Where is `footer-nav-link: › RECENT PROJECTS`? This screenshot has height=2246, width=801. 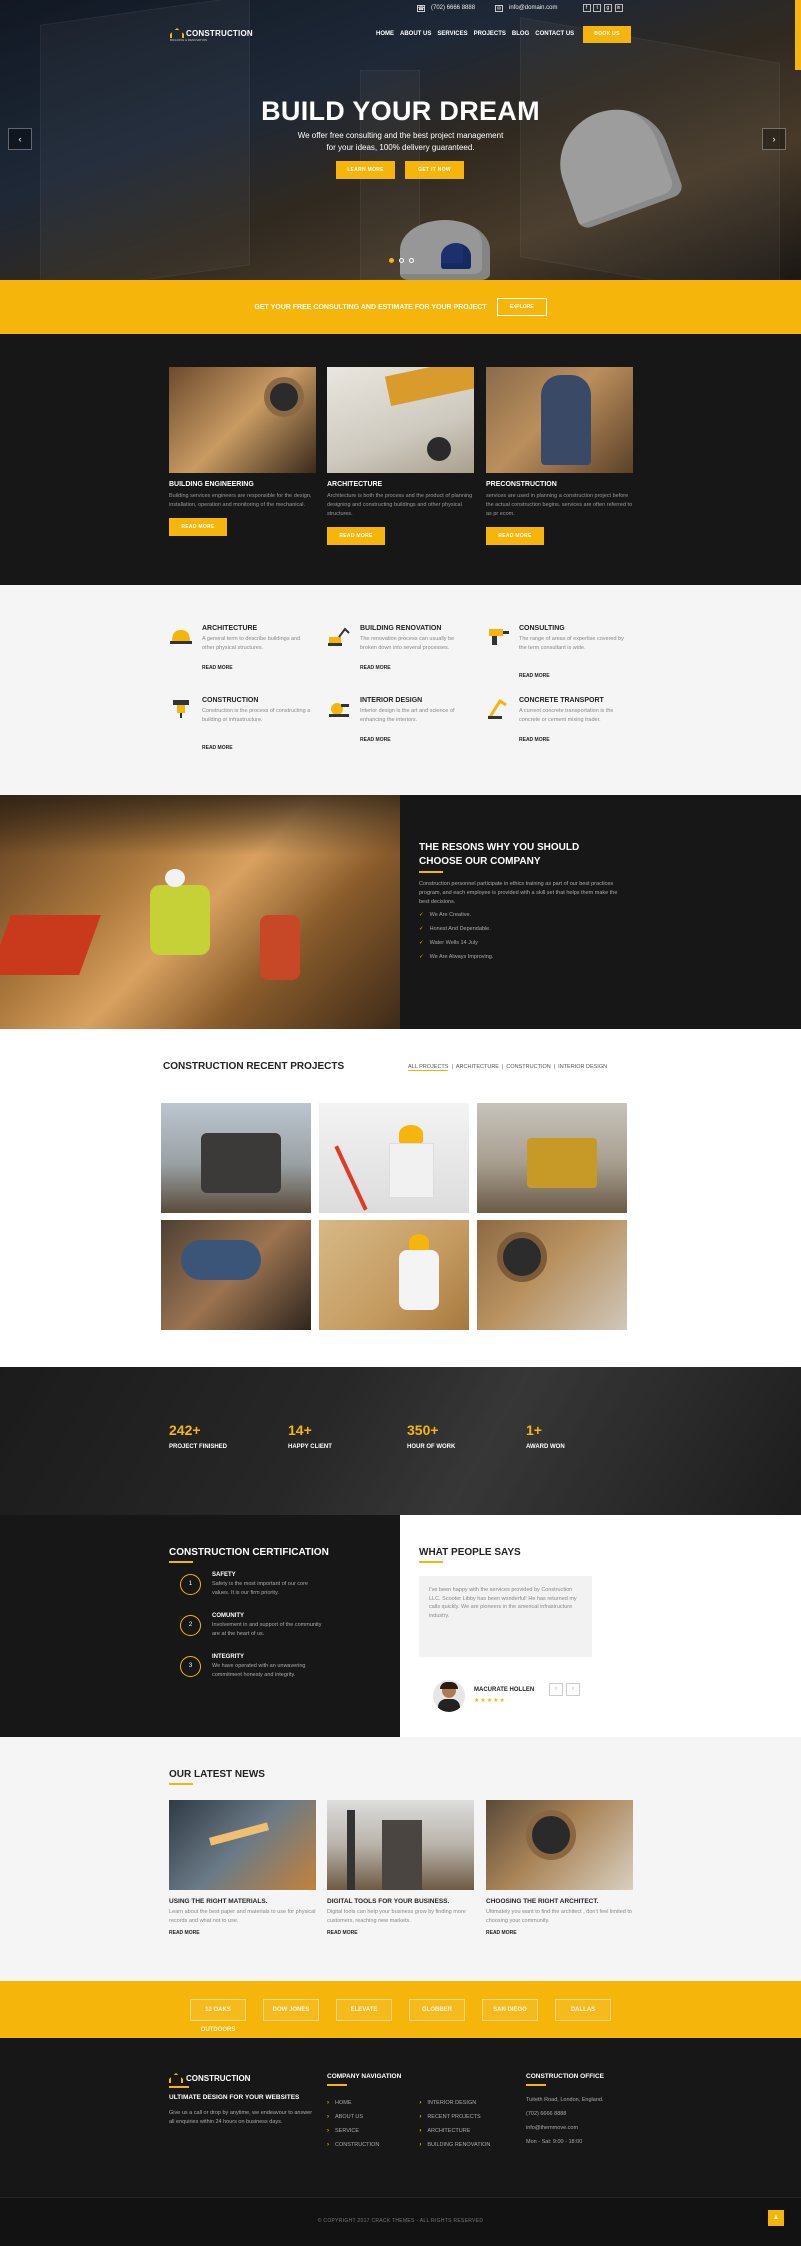
footer-nav-link: › RECENT PROJECTS is located at coordinates (454, 2117).